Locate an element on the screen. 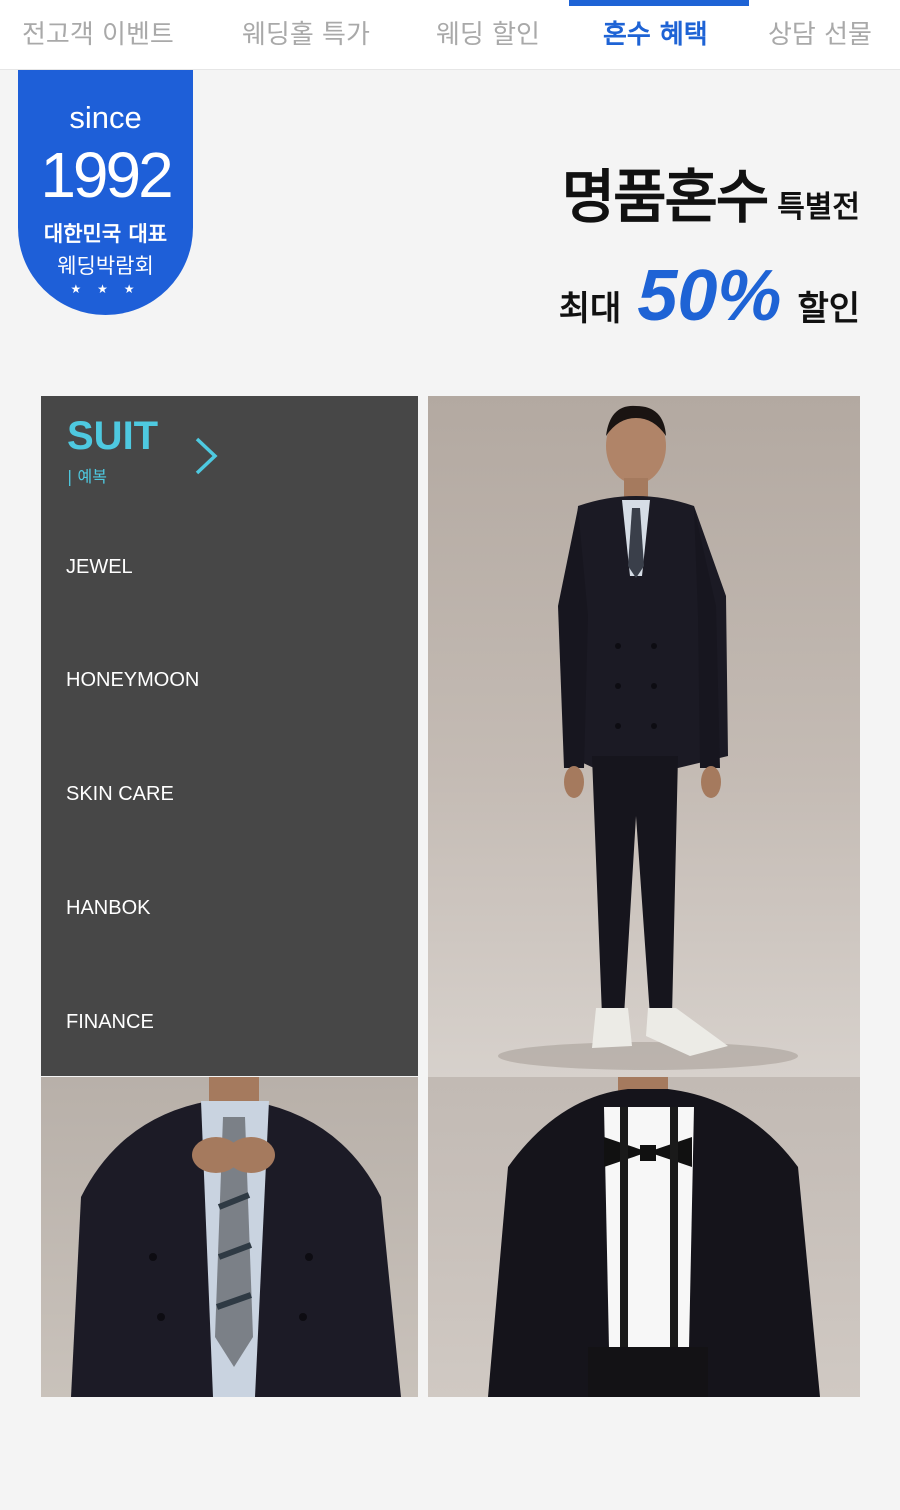 The width and height of the screenshot is (900, 1510). menu-item-suit-sublabel: | 예복 is located at coordinates (87, 476).